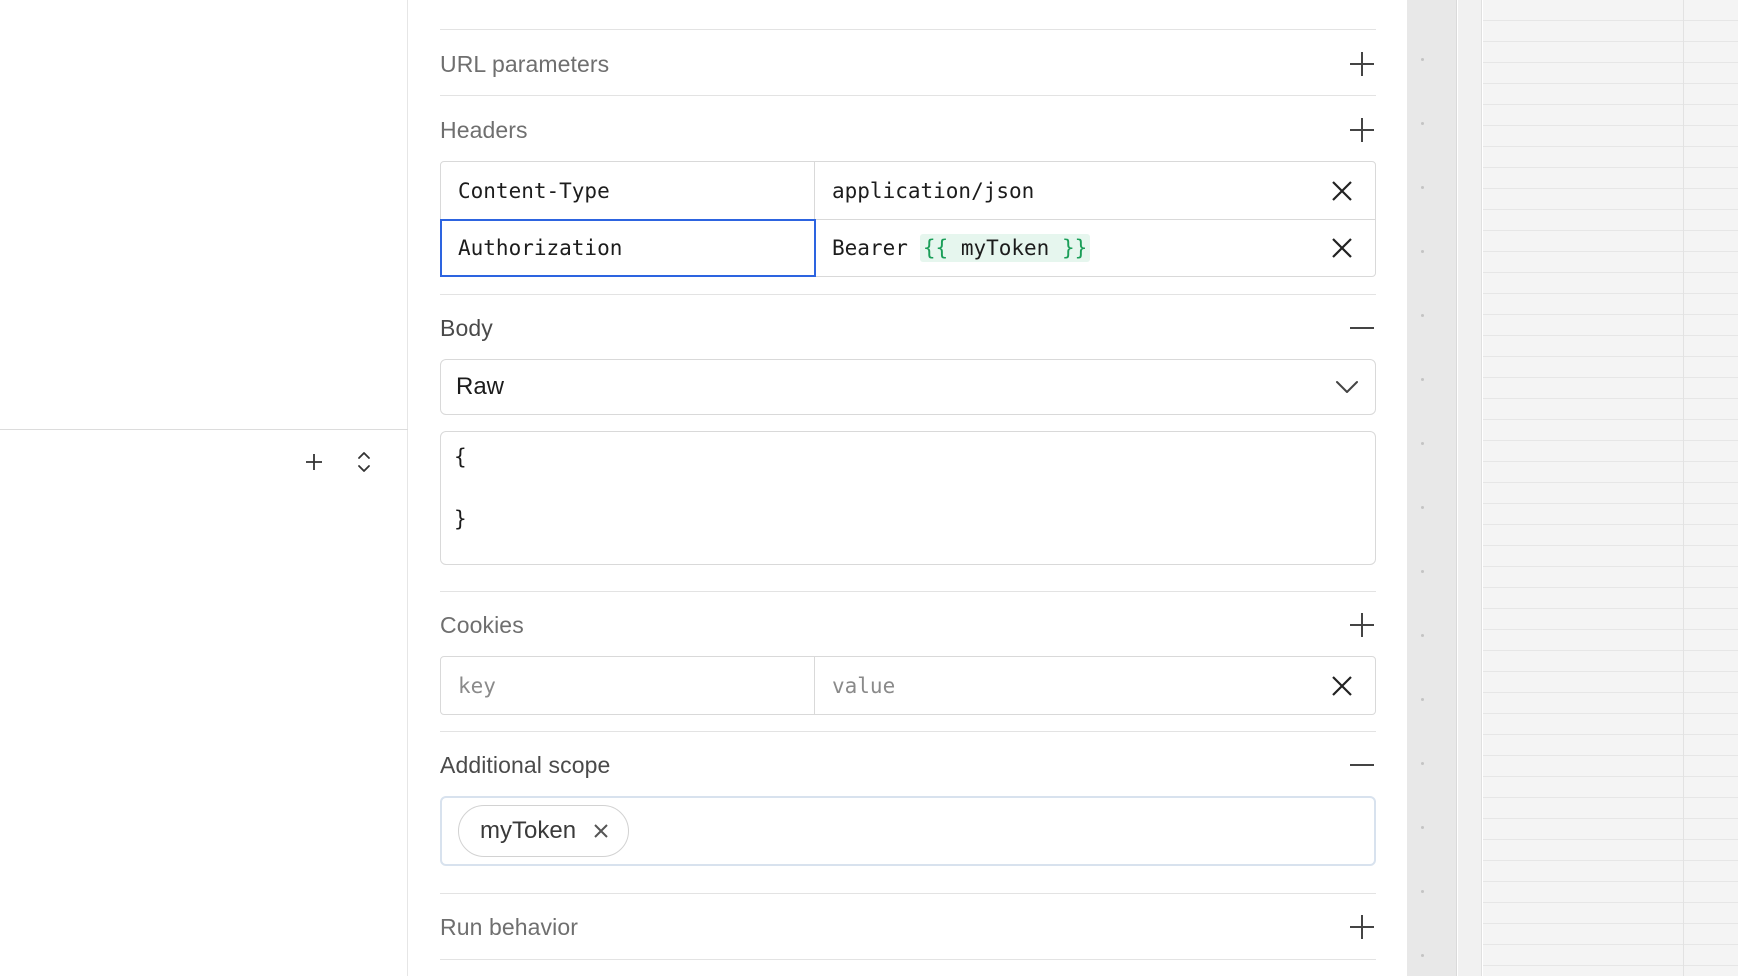 The height and width of the screenshot is (976, 1738). What do you see at coordinates (1683, 488) in the screenshot?
I see `grid-column-line` at bounding box center [1683, 488].